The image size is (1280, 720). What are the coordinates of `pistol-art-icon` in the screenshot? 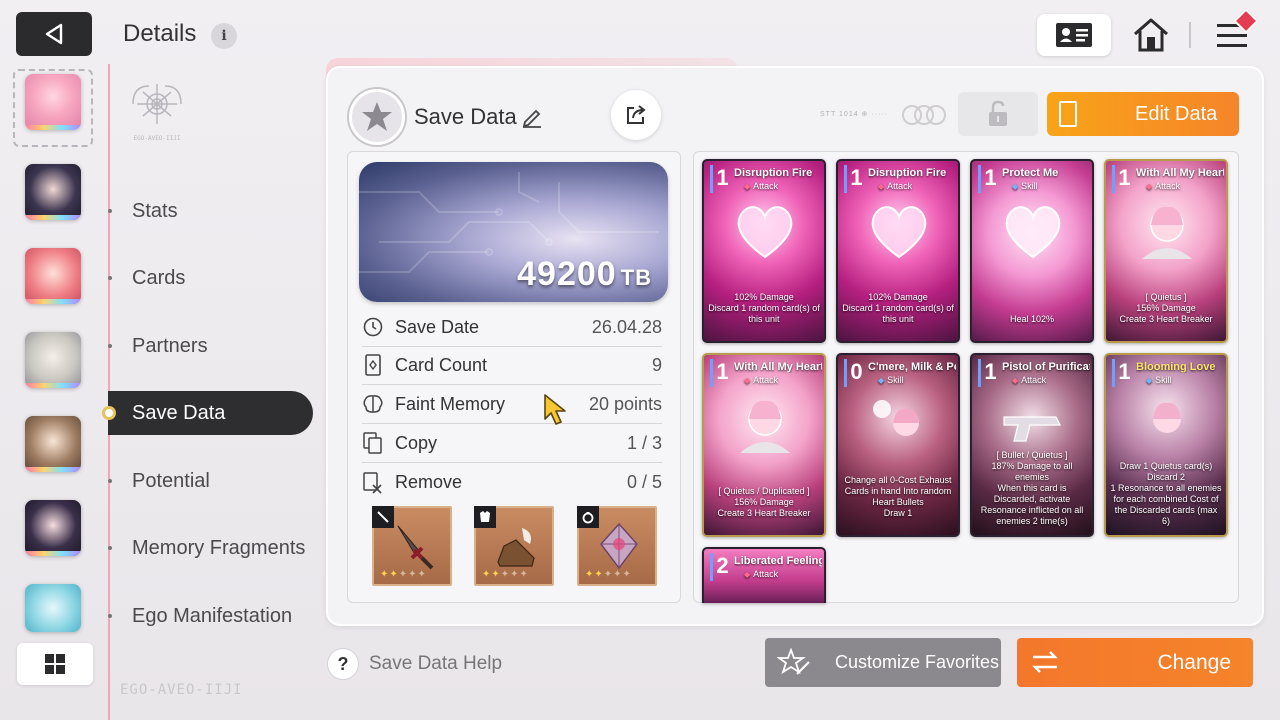 It's located at (1032, 429).